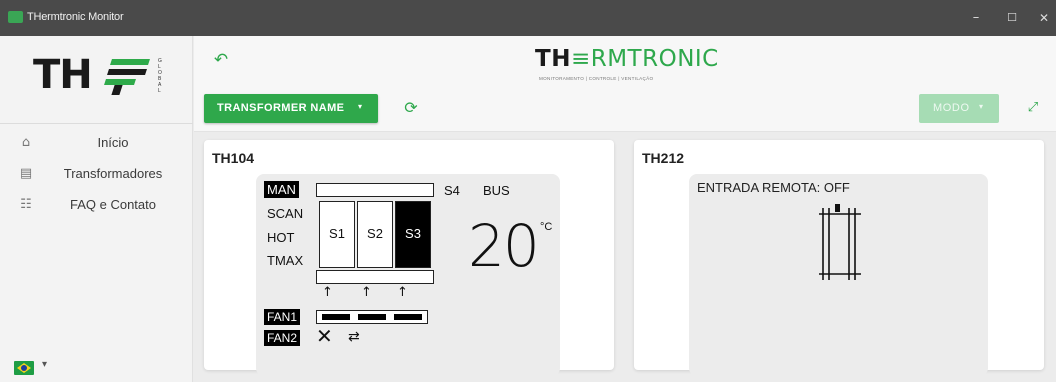 This screenshot has height=382, width=1056. Describe the element at coordinates (413, 234) in the screenshot. I see `stage-s3: S3` at that location.